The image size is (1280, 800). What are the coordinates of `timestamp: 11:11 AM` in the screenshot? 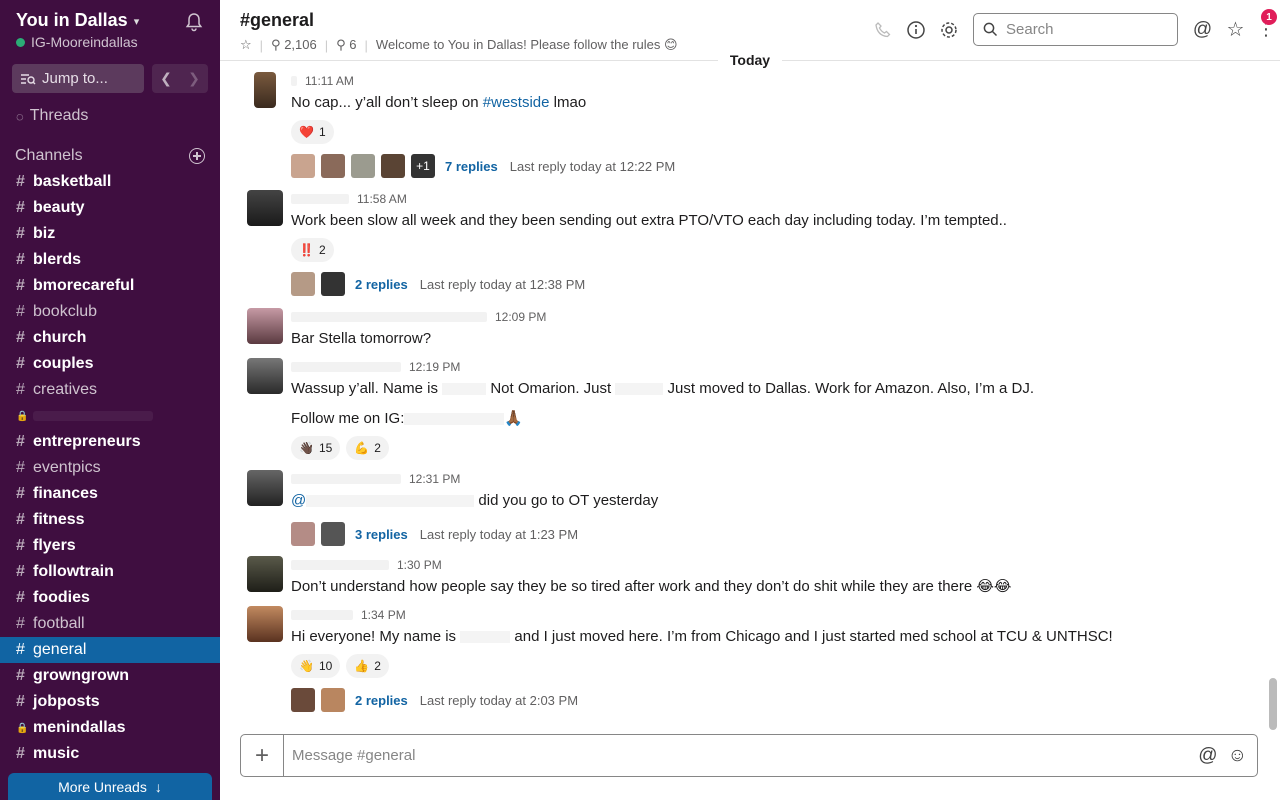 It's located at (329, 81).